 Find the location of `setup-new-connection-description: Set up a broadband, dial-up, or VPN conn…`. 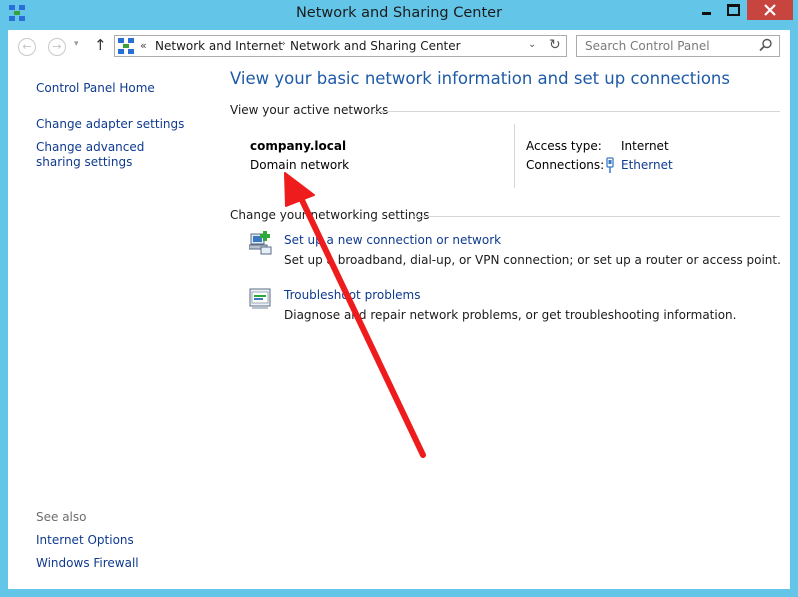

setup-new-connection-description: Set up a broadband, dial-up, or VPN conn… is located at coordinates (532, 260).